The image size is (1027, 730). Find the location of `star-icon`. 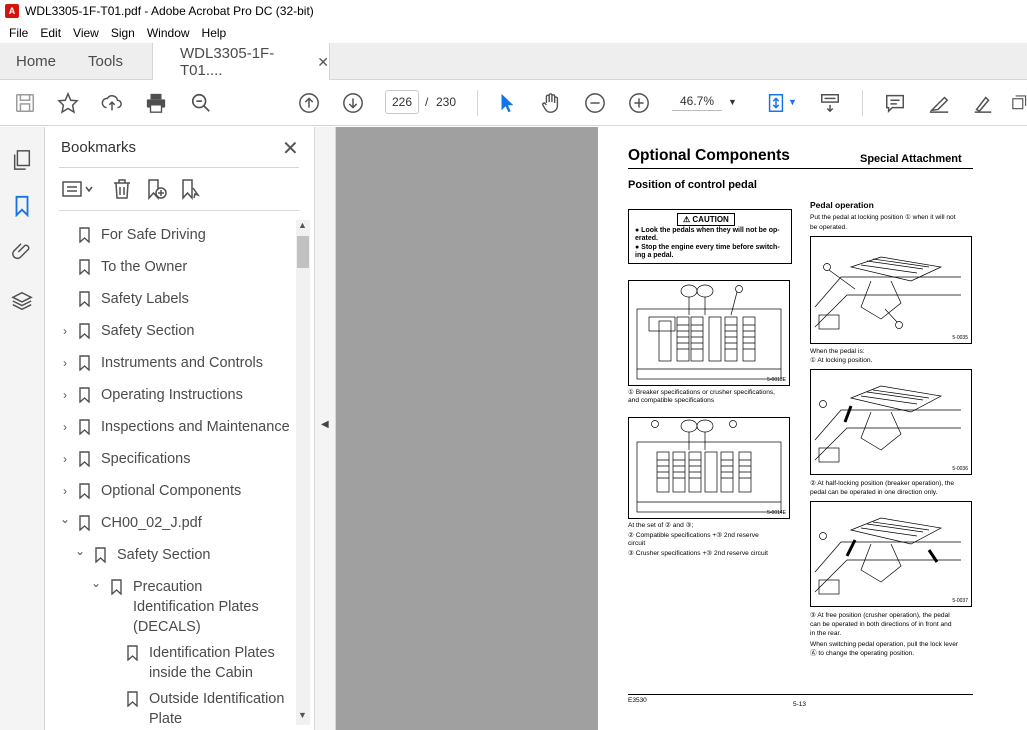

star-icon is located at coordinates (68, 103).